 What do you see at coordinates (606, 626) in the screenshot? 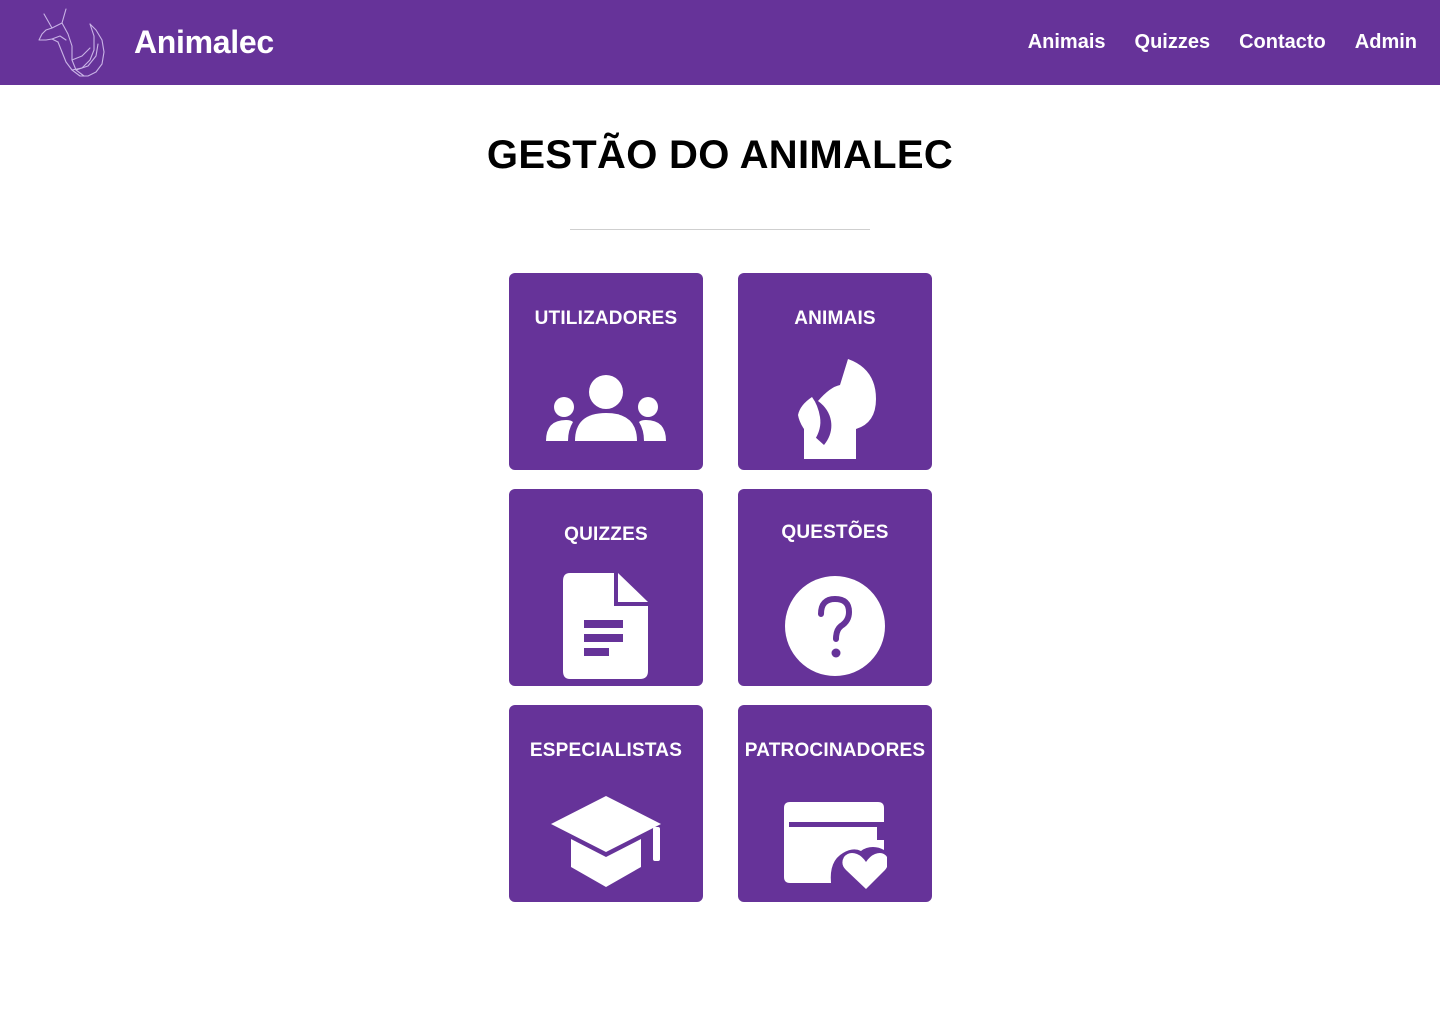
I see `document-icon` at bounding box center [606, 626].